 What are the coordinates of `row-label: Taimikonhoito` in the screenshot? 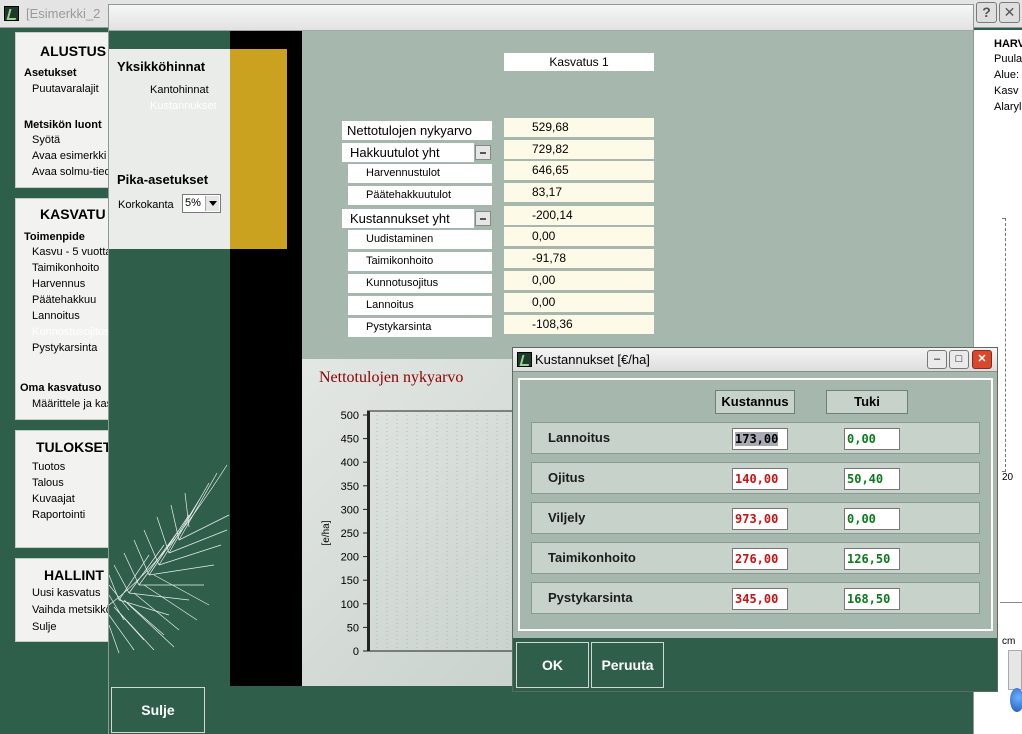 It's located at (592, 557).